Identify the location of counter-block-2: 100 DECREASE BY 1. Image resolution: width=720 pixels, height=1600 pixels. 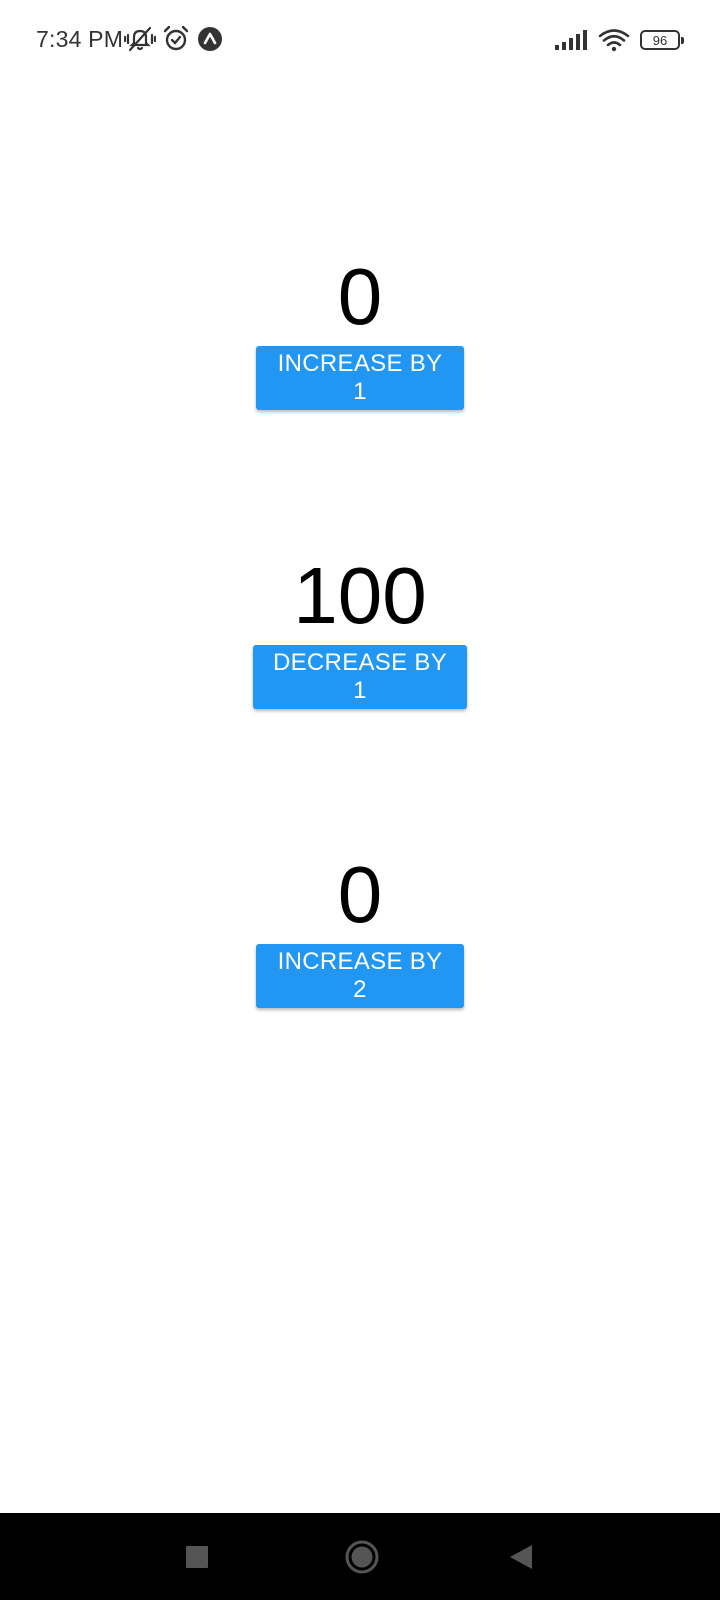
(360, 631).